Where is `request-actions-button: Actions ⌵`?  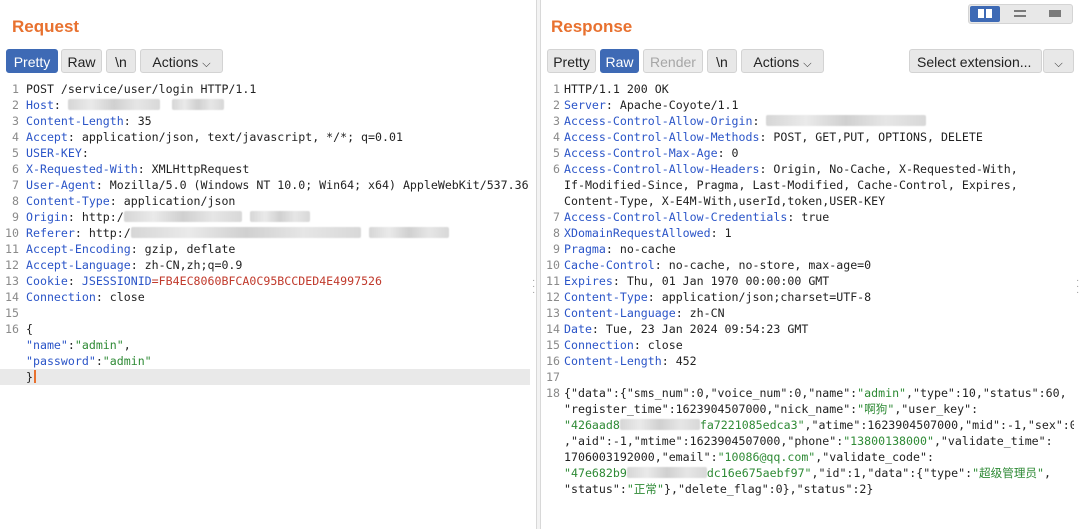 request-actions-button: Actions ⌵ is located at coordinates (181, 61).